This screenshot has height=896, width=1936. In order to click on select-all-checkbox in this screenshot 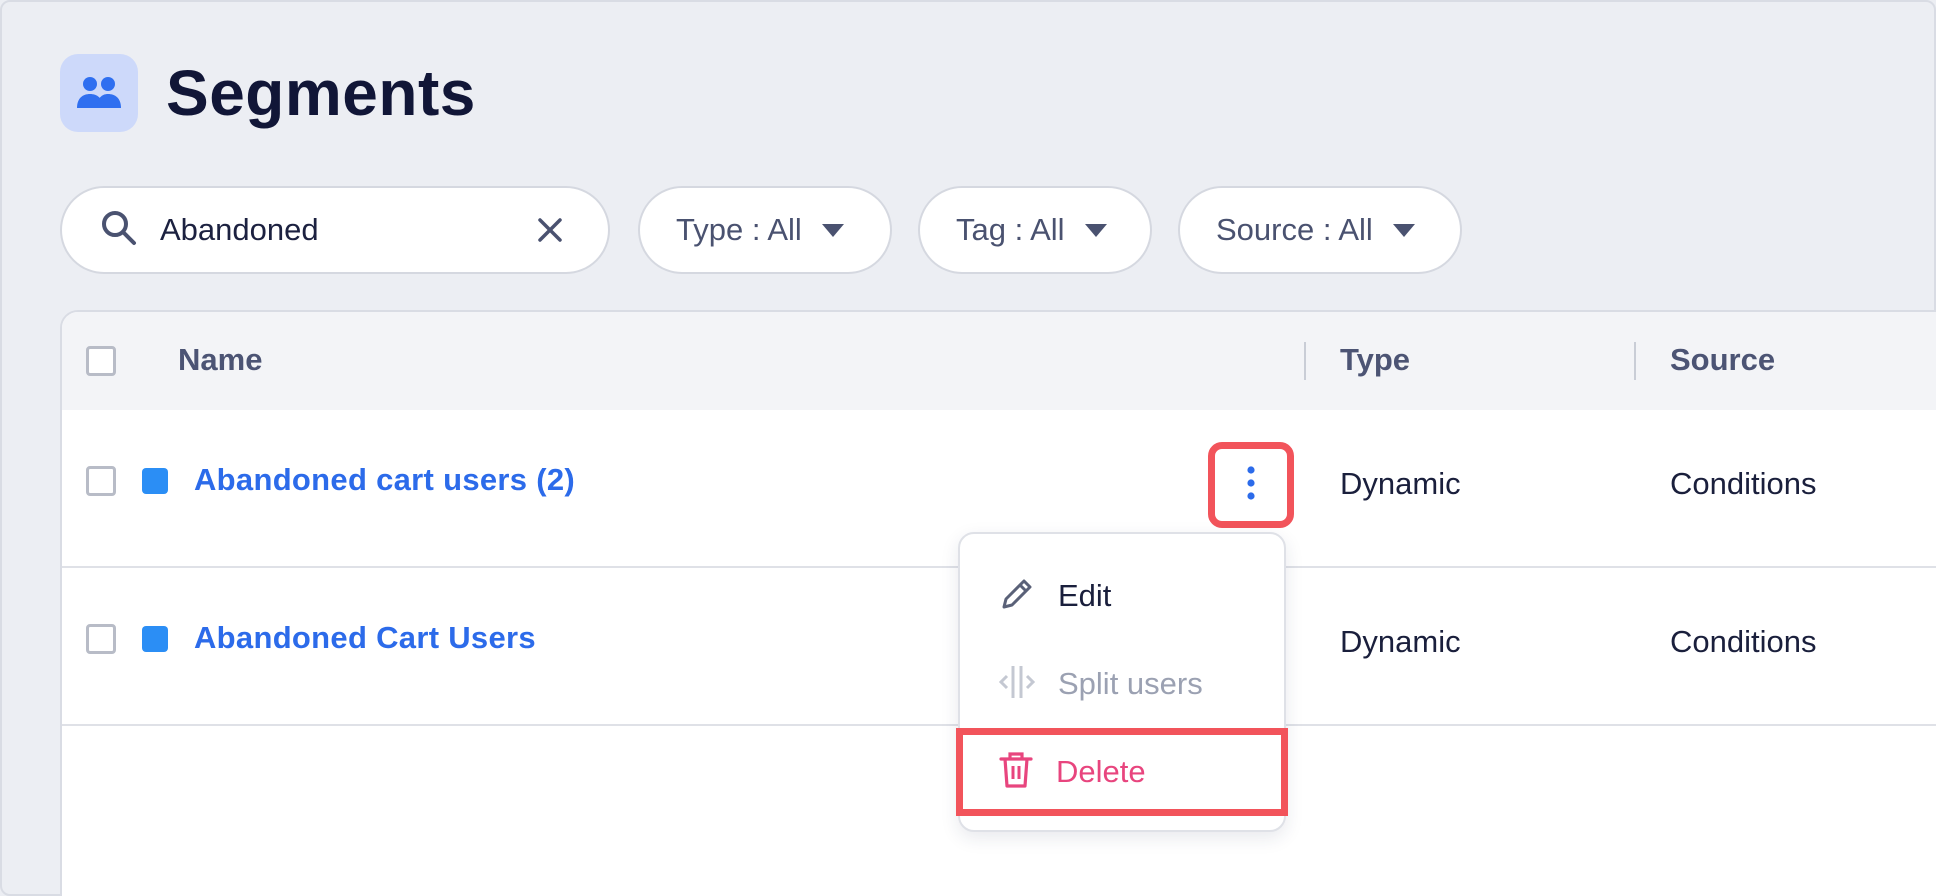, I will do `click(101, 361)`.